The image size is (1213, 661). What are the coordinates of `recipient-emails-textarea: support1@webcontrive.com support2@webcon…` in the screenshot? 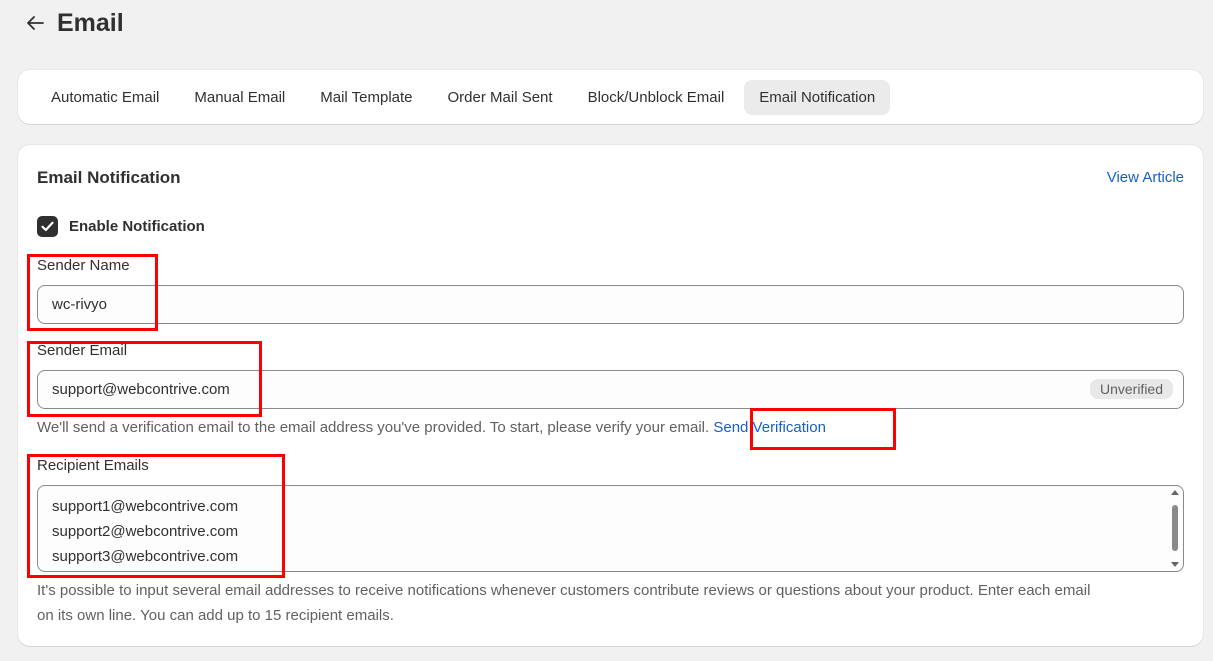 It's located at (610, 528).